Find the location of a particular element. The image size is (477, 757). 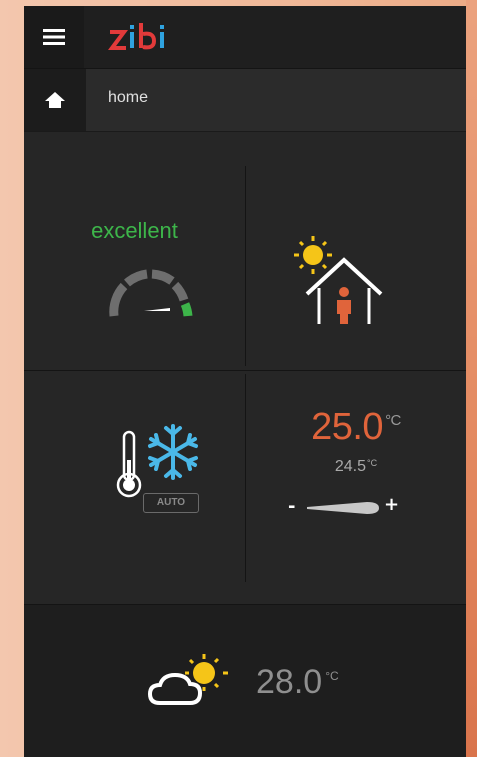

setpoint-tile is located at coordinates (356, 476).